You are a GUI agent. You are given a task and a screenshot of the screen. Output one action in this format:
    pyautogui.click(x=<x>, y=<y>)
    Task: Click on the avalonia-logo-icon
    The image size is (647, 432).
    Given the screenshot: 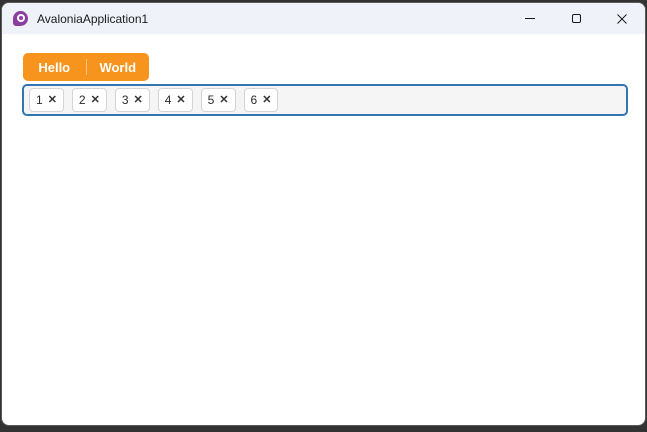 What is the action you would take?
    pyautogui.click(x=20, y=18)
    